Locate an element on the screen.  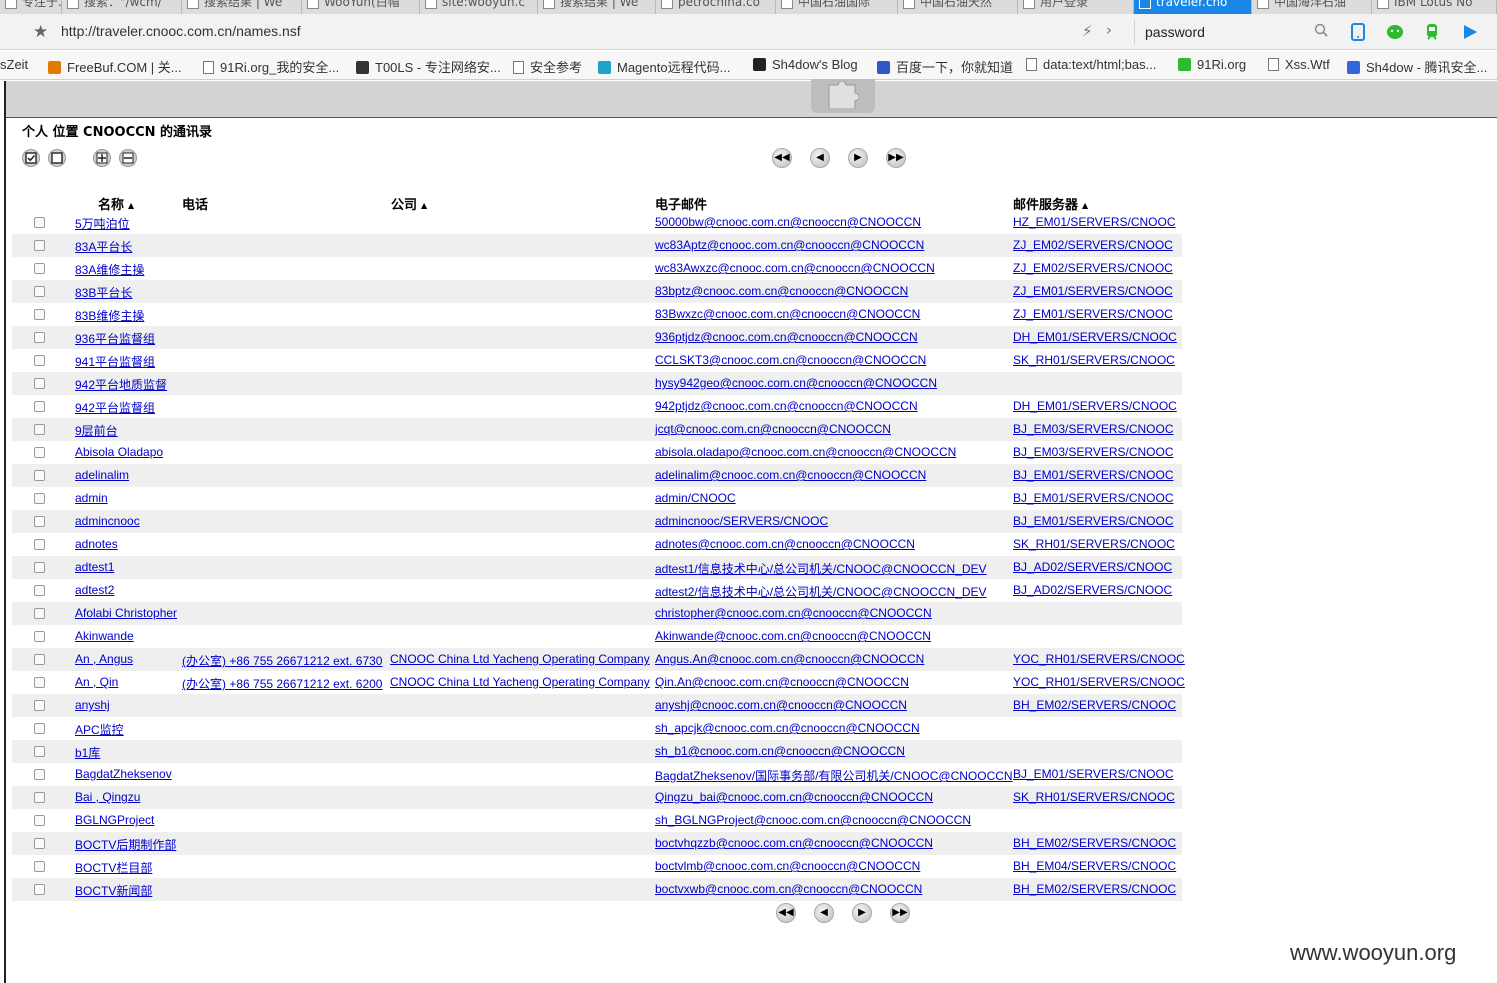
cell-name-link: b1库 is located at coordinates (87, 752).